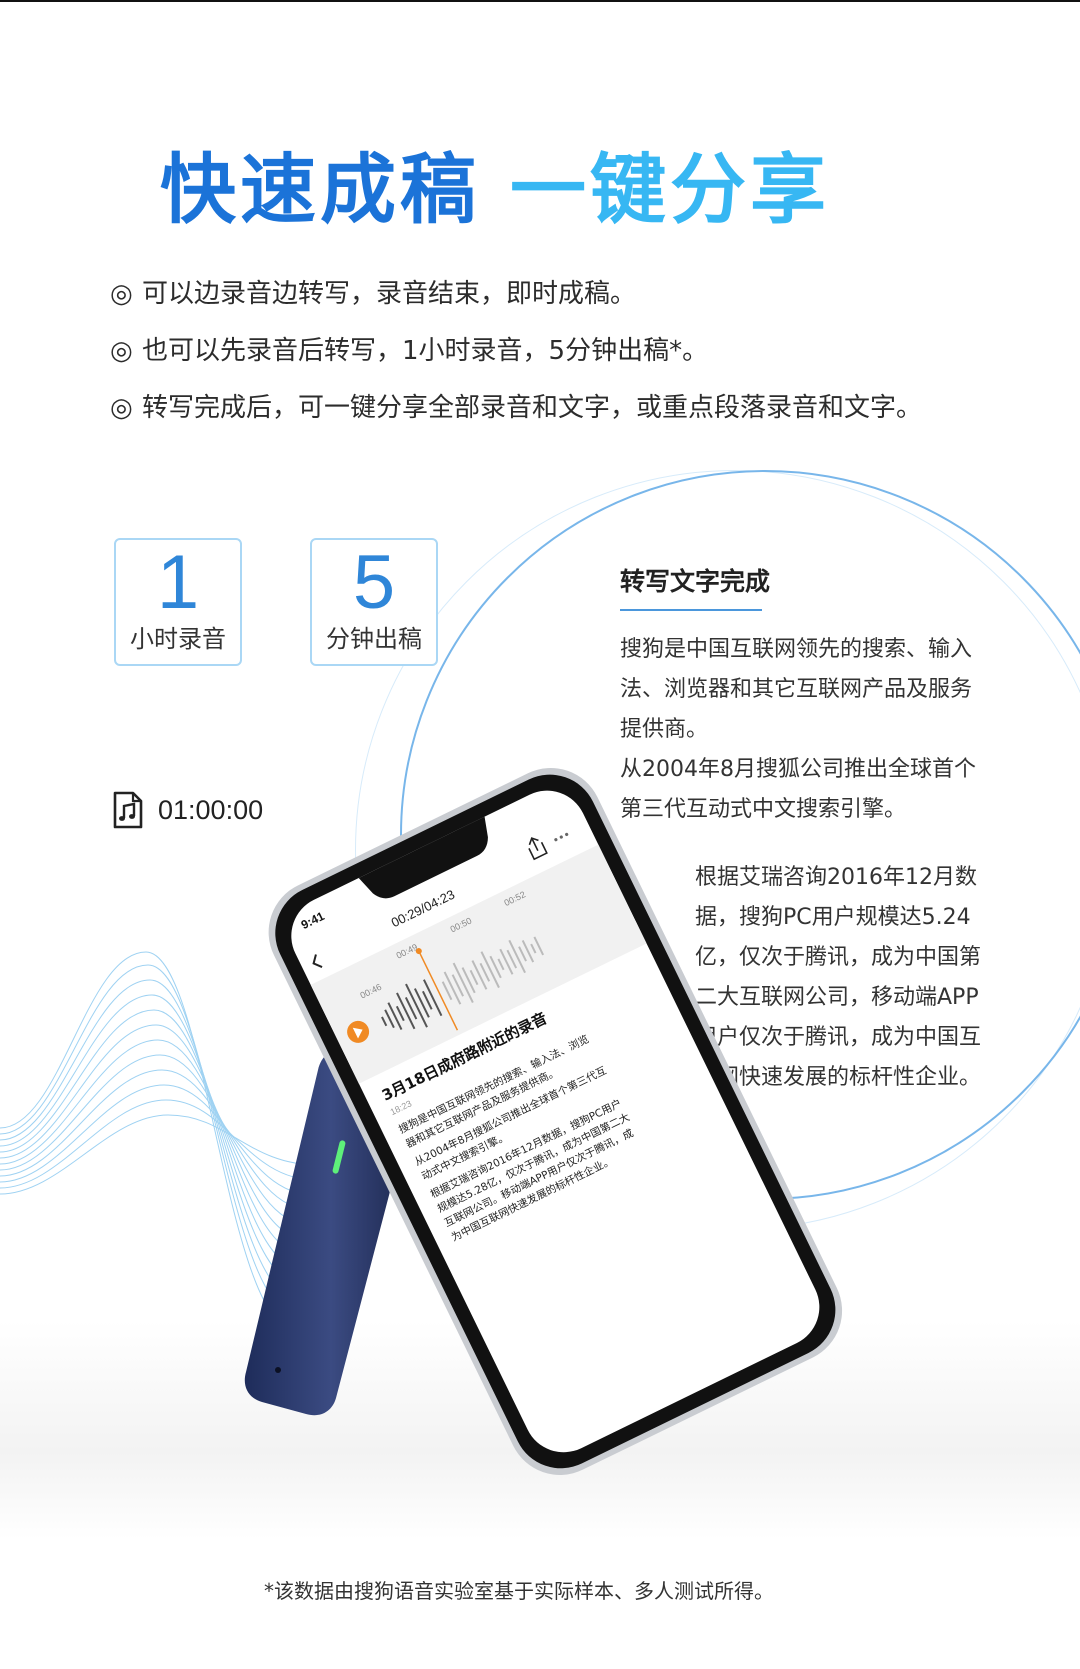 The width and height of the screenshot is (1080, 1669). I want to click on footnote: *该数据由搜狗语音实验室基于实际样本、多人测试所得。, so click(519, 1591).